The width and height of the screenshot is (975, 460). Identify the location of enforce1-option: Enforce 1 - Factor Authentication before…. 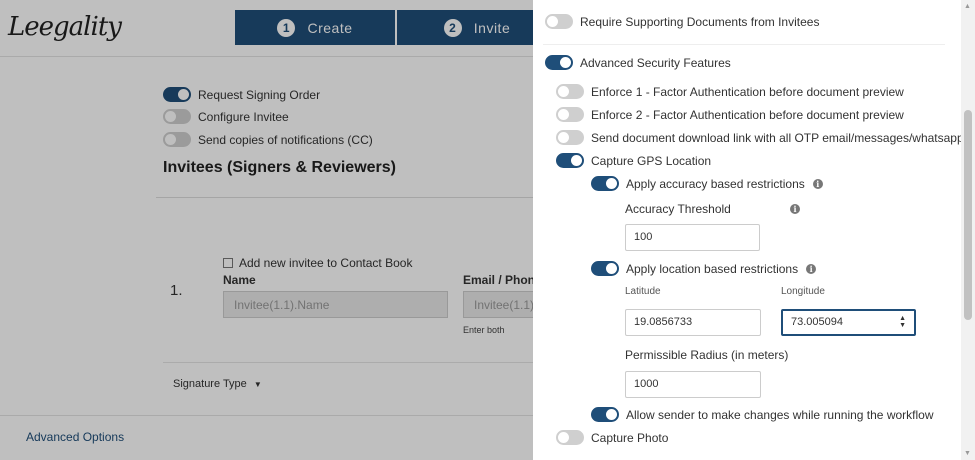
(730, 91).